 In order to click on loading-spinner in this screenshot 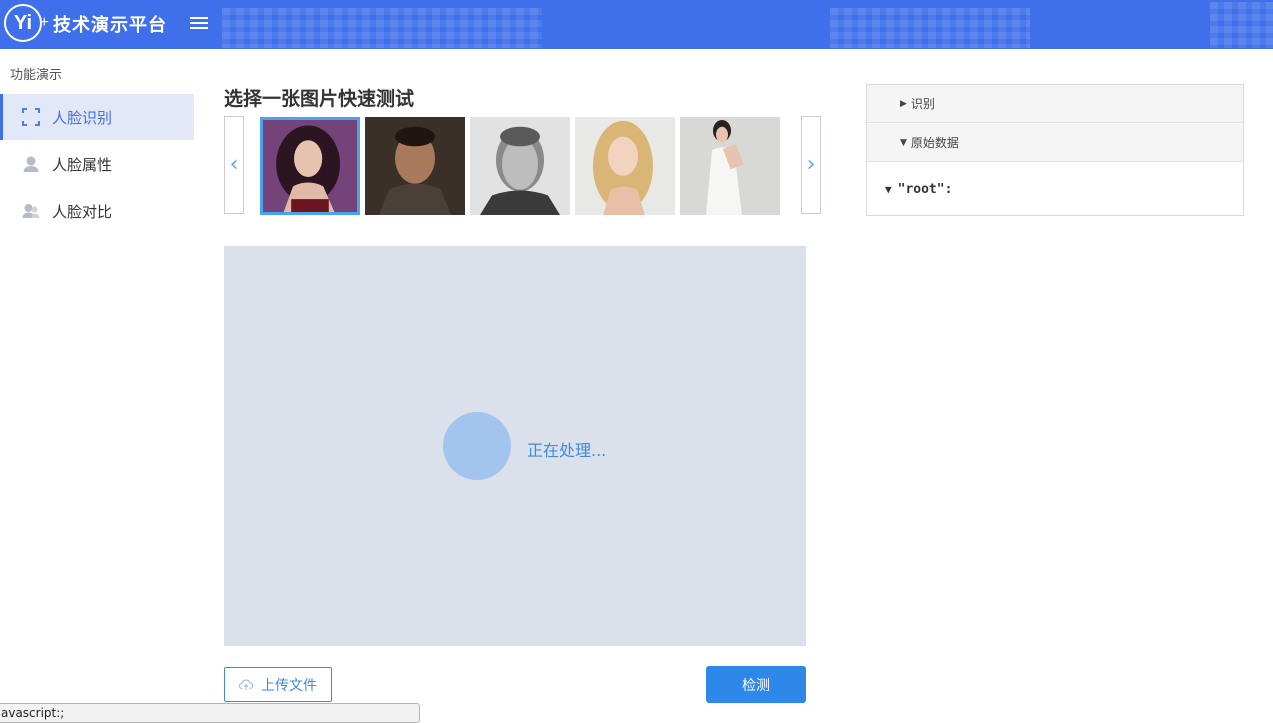, I will do `click(477, 446)`.